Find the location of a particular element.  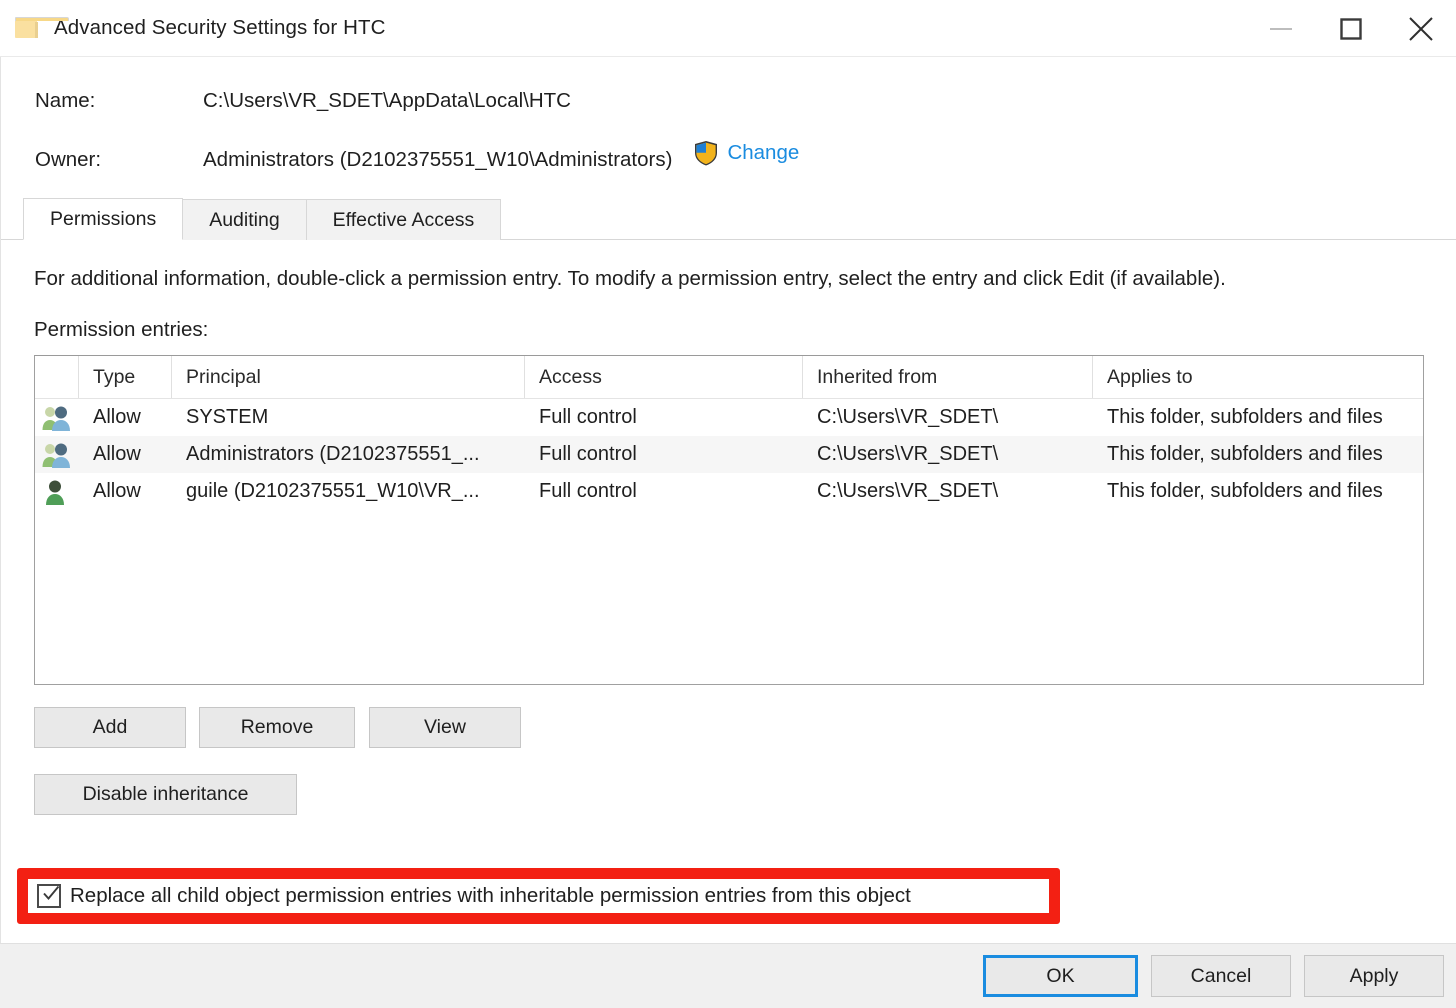

cell-principal: SYSTEM is located at coordinates (227, 417).